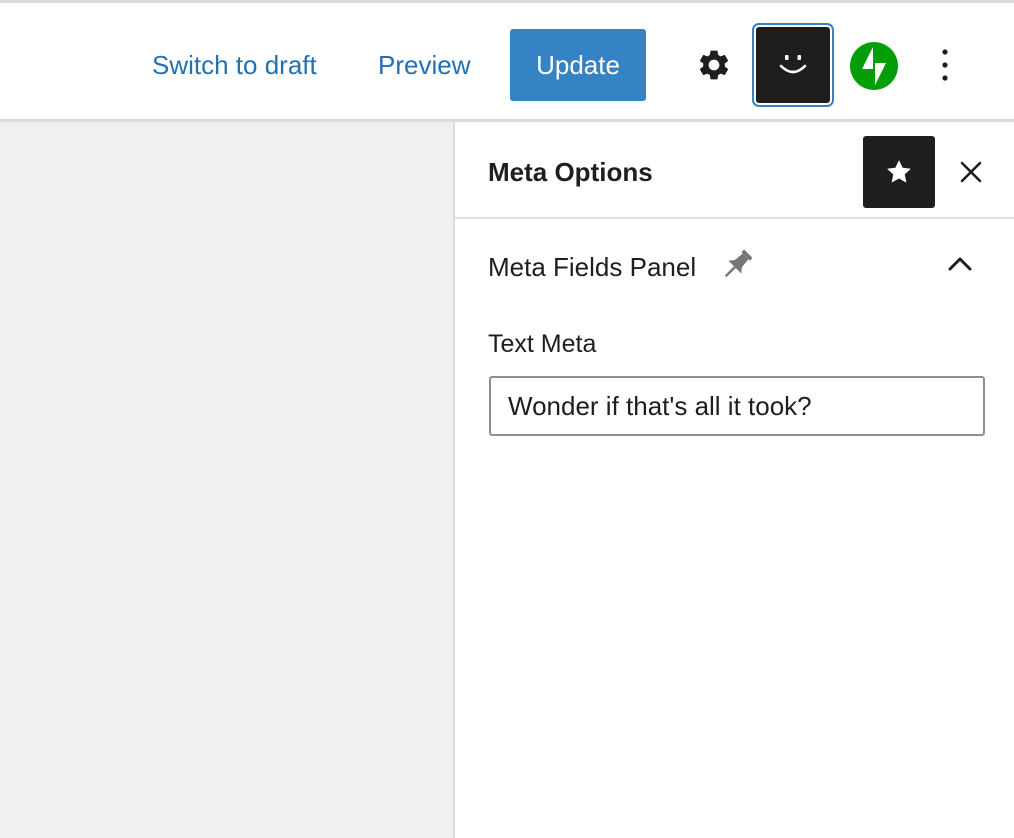 Image resolution: width=1014 pixels, height=838 pixels. I want to click on pin-to-toolbar-star-button, so click(899, 172).